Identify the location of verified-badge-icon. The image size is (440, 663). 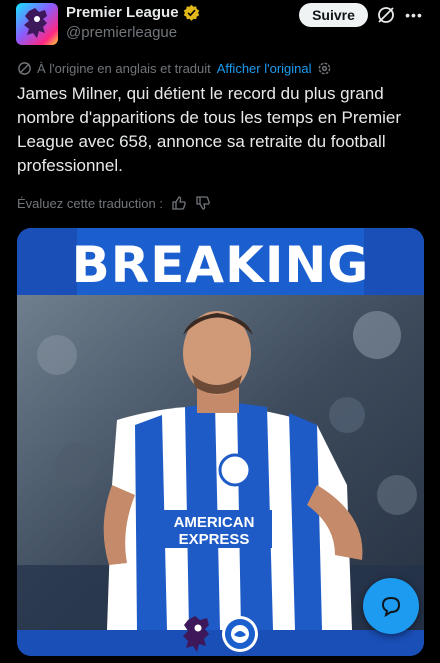
(191, 12).